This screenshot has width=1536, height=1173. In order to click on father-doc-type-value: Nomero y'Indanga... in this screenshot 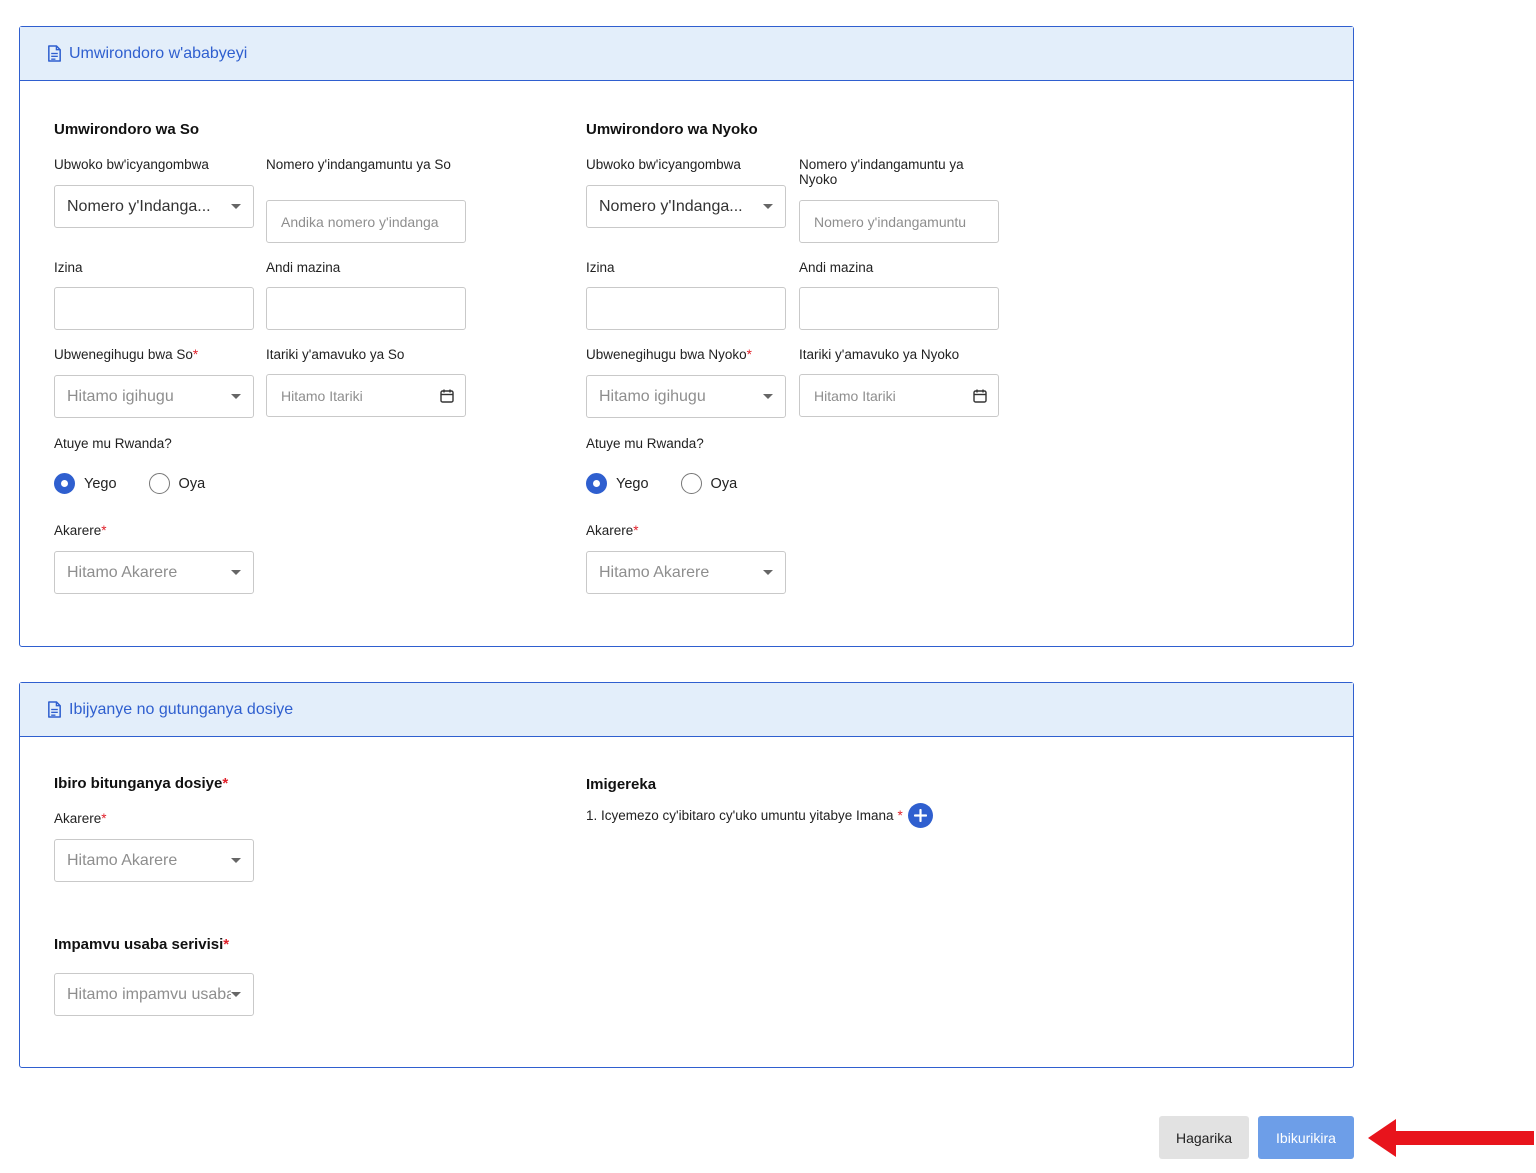, I will do `click(139, 206)`.